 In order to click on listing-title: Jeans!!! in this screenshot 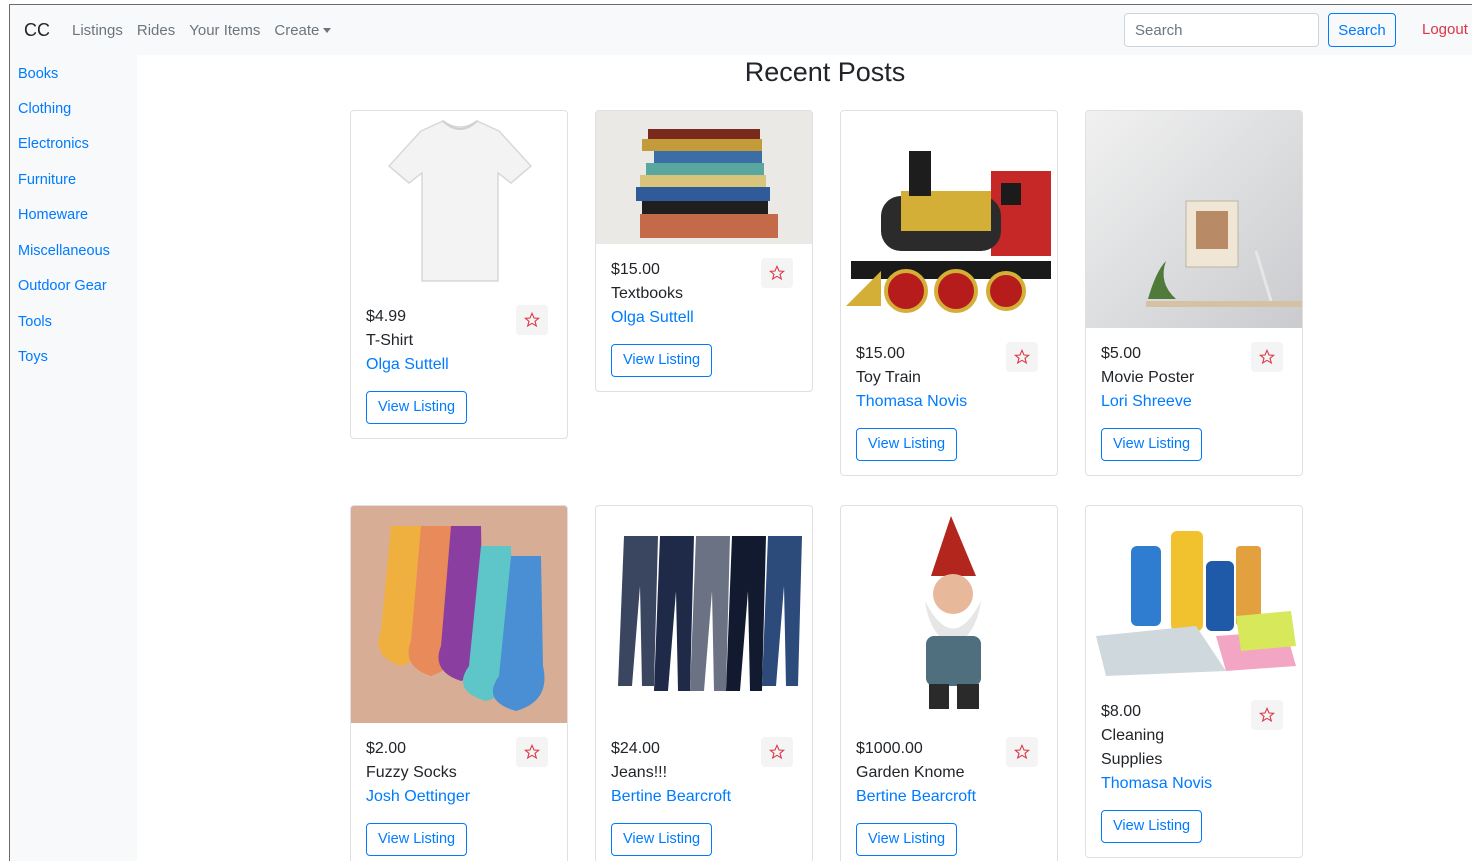, I will do `click(639, 772)`.